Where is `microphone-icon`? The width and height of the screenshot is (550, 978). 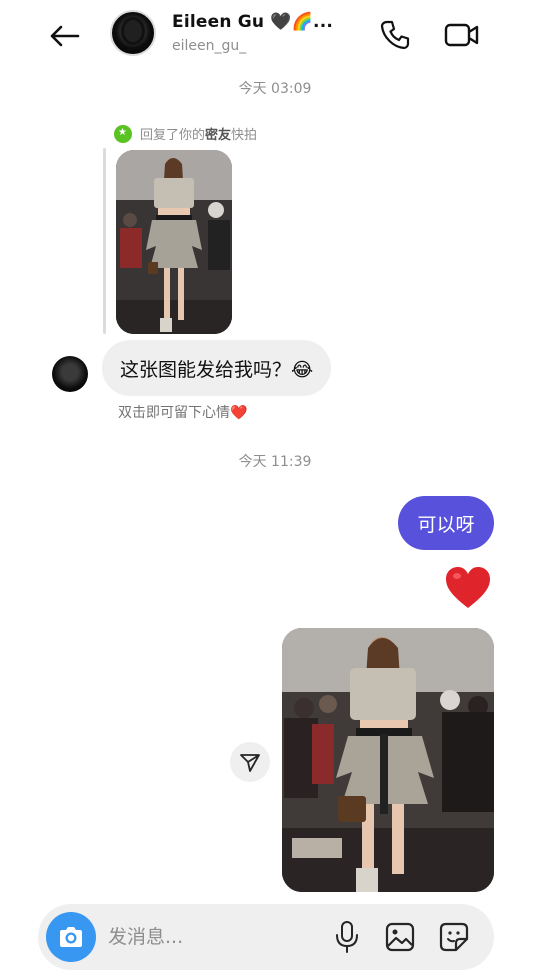
microphone-icon is located at coordinates (347, 937).